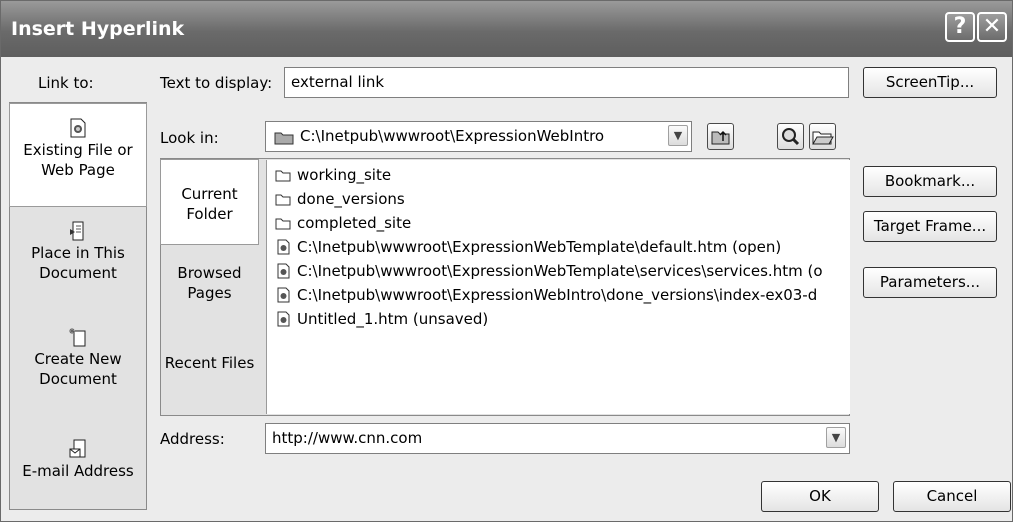  Describe the element at coordinates (66, 83) in the screenshot. I see `link-to-label: Link to:` at that location.